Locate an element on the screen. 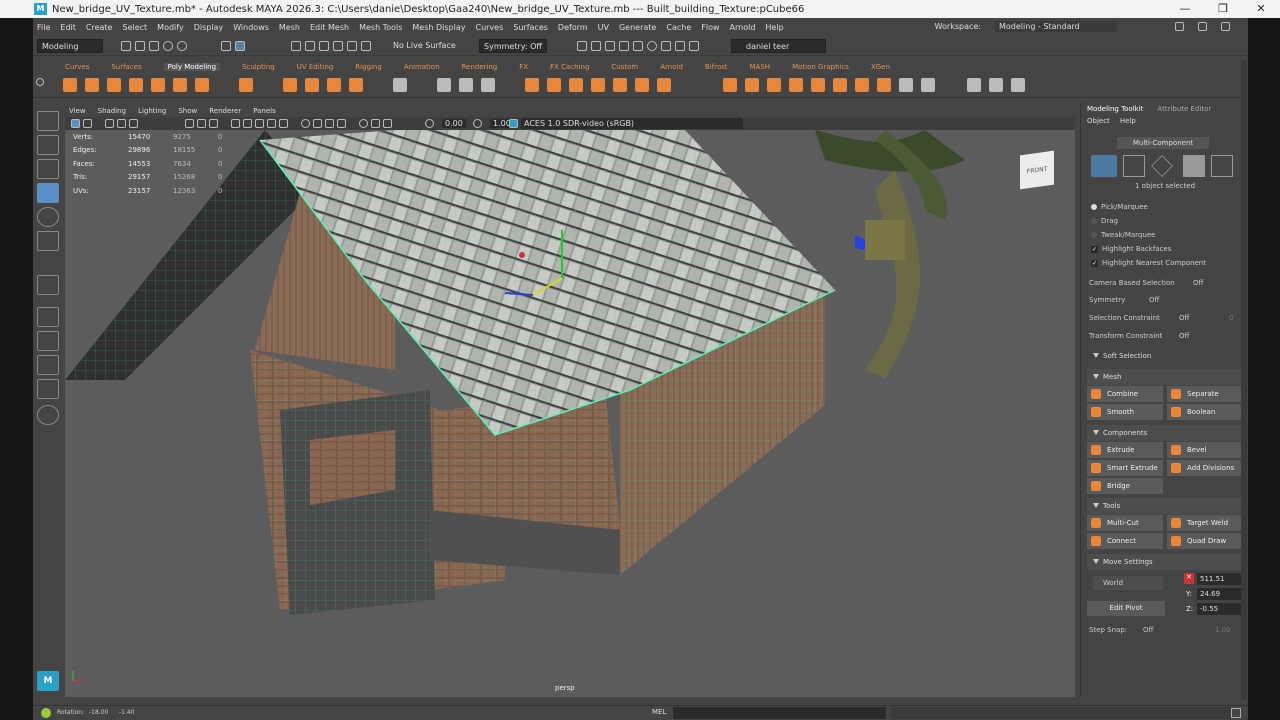 The image size is (1280, 720). wireframe-on-shaded-icon is located at coordinates (259, 123).